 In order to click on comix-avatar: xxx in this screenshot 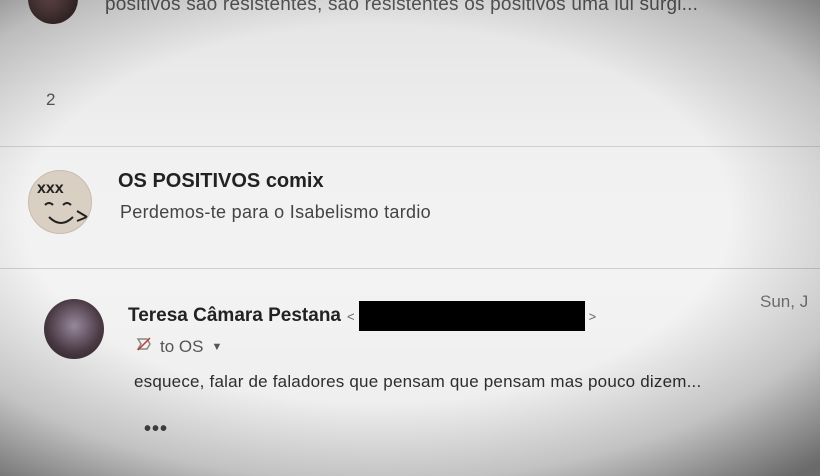, I will do `click(60, 202)`.